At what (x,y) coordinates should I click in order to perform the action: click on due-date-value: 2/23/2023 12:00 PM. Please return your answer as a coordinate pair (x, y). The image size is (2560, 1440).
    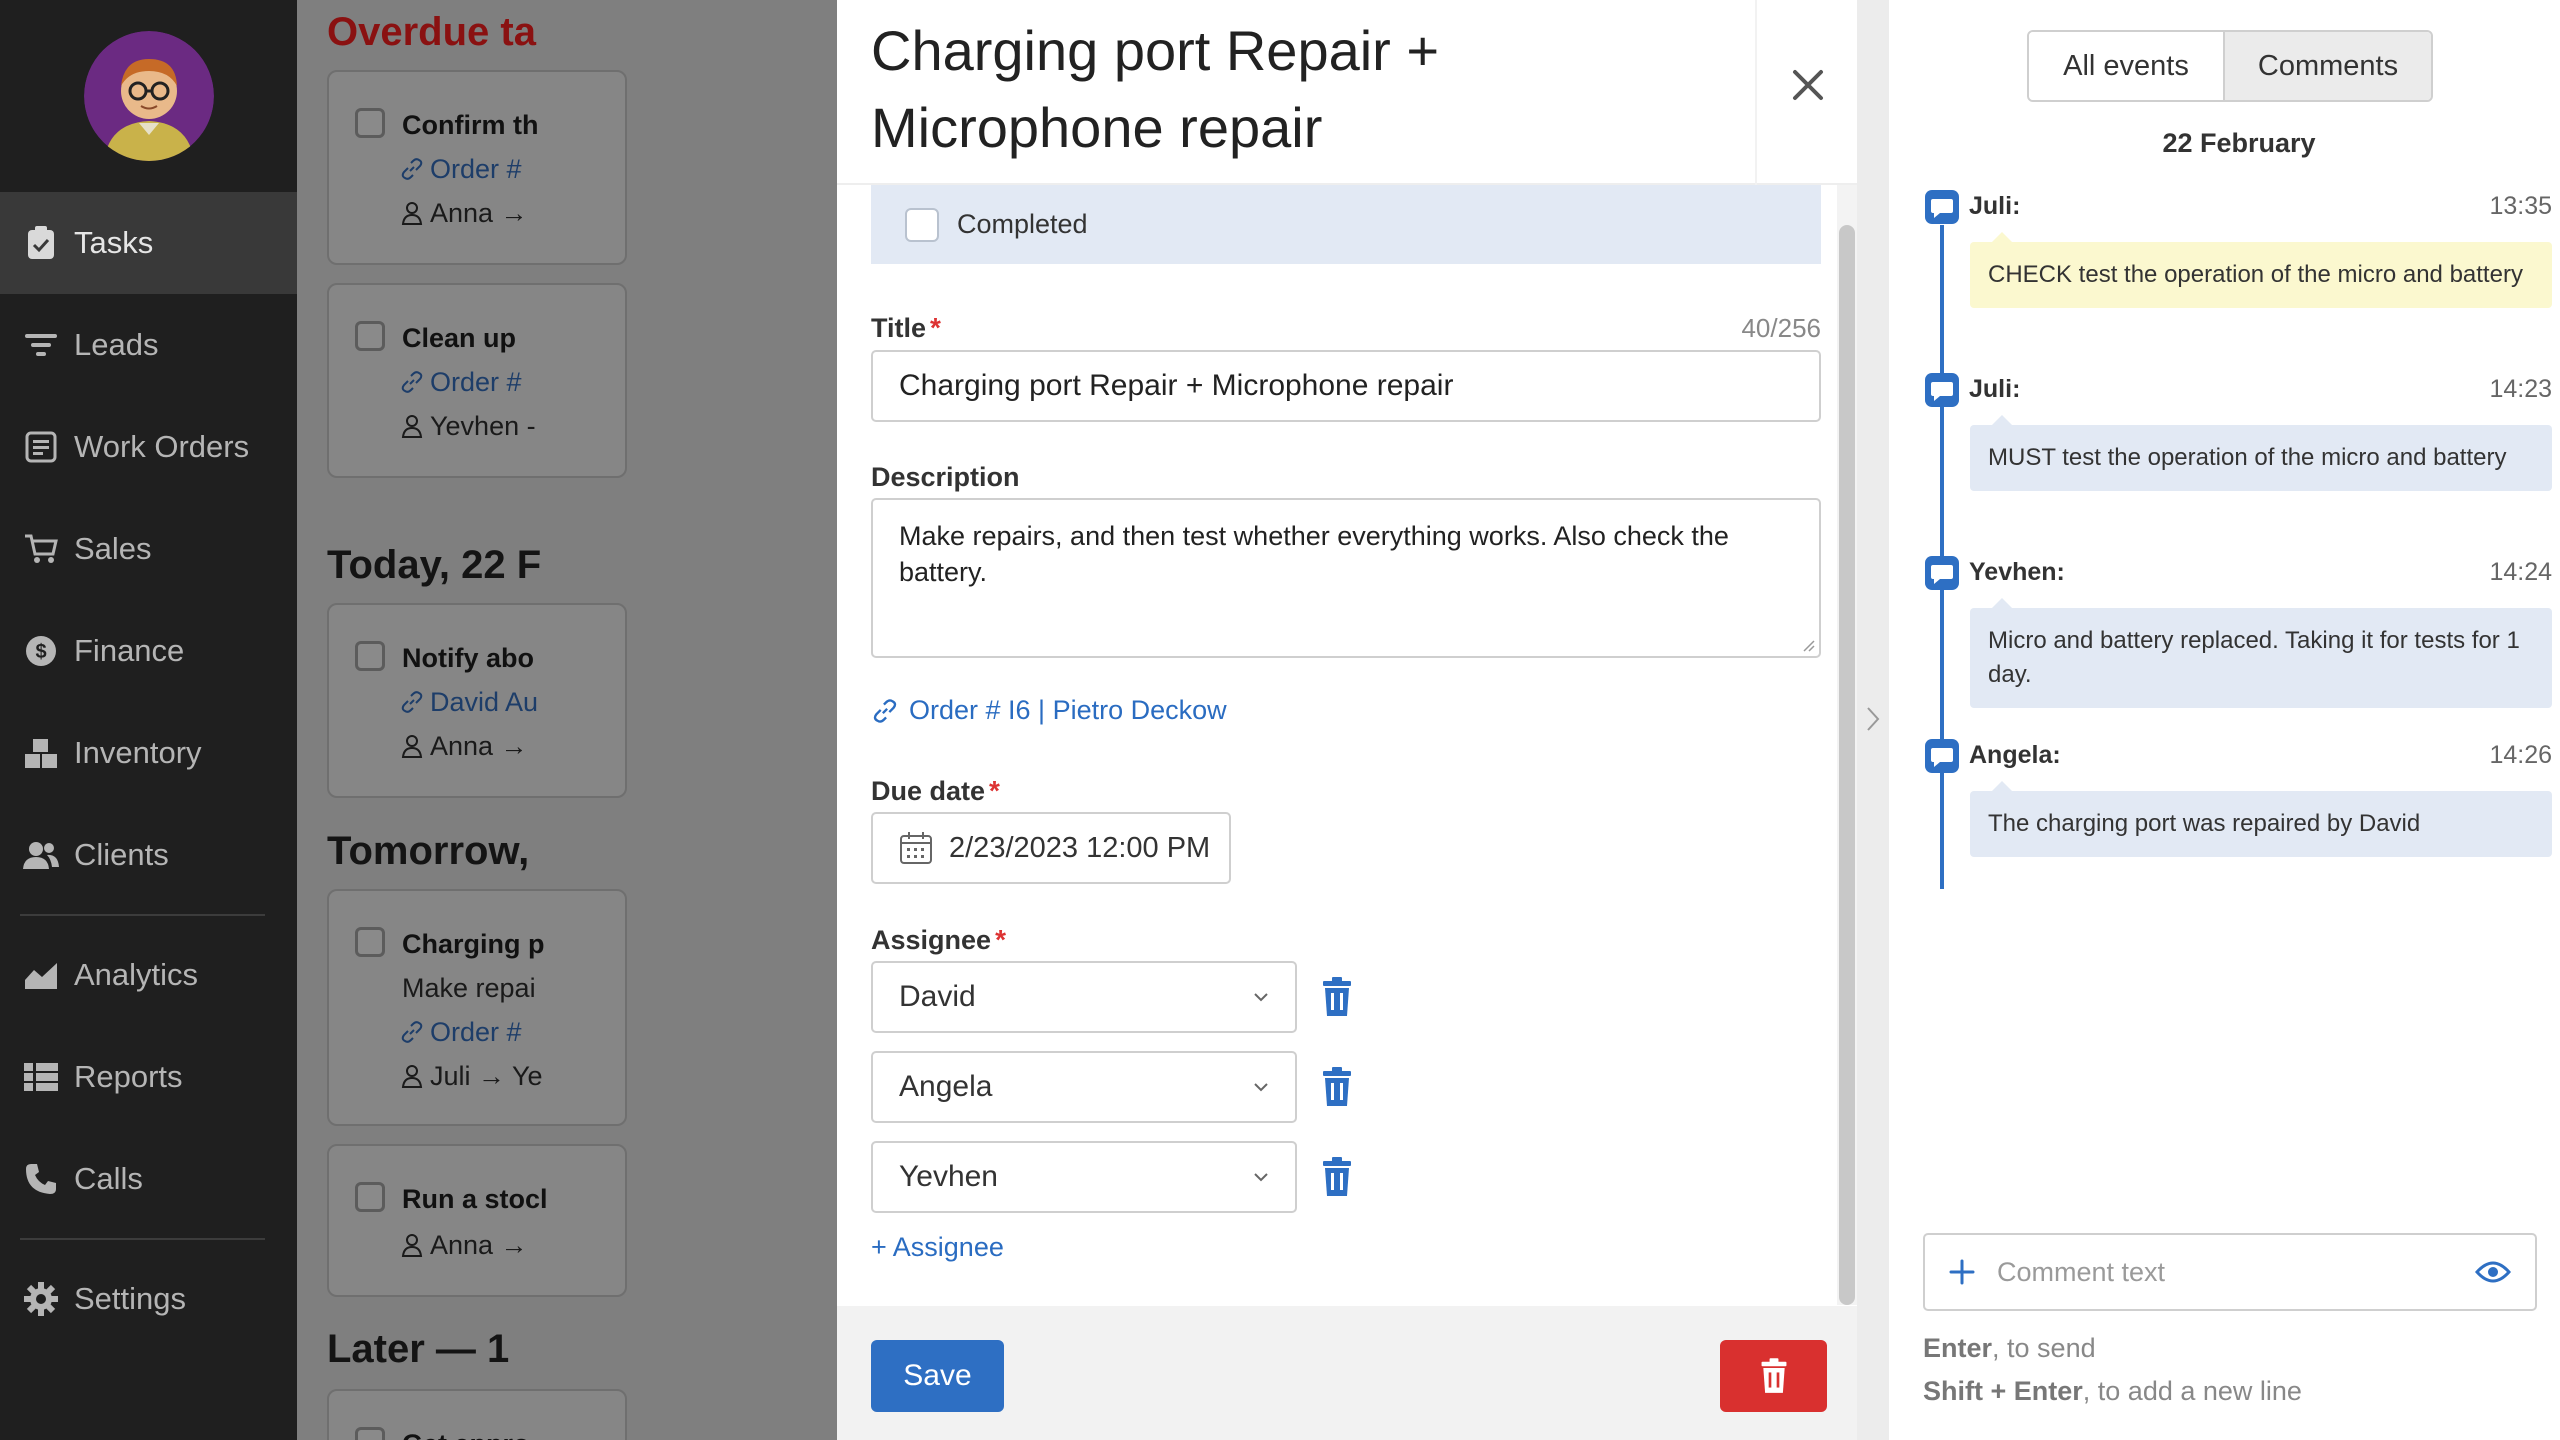
    Looking at the image, I should click on (1080, 847).